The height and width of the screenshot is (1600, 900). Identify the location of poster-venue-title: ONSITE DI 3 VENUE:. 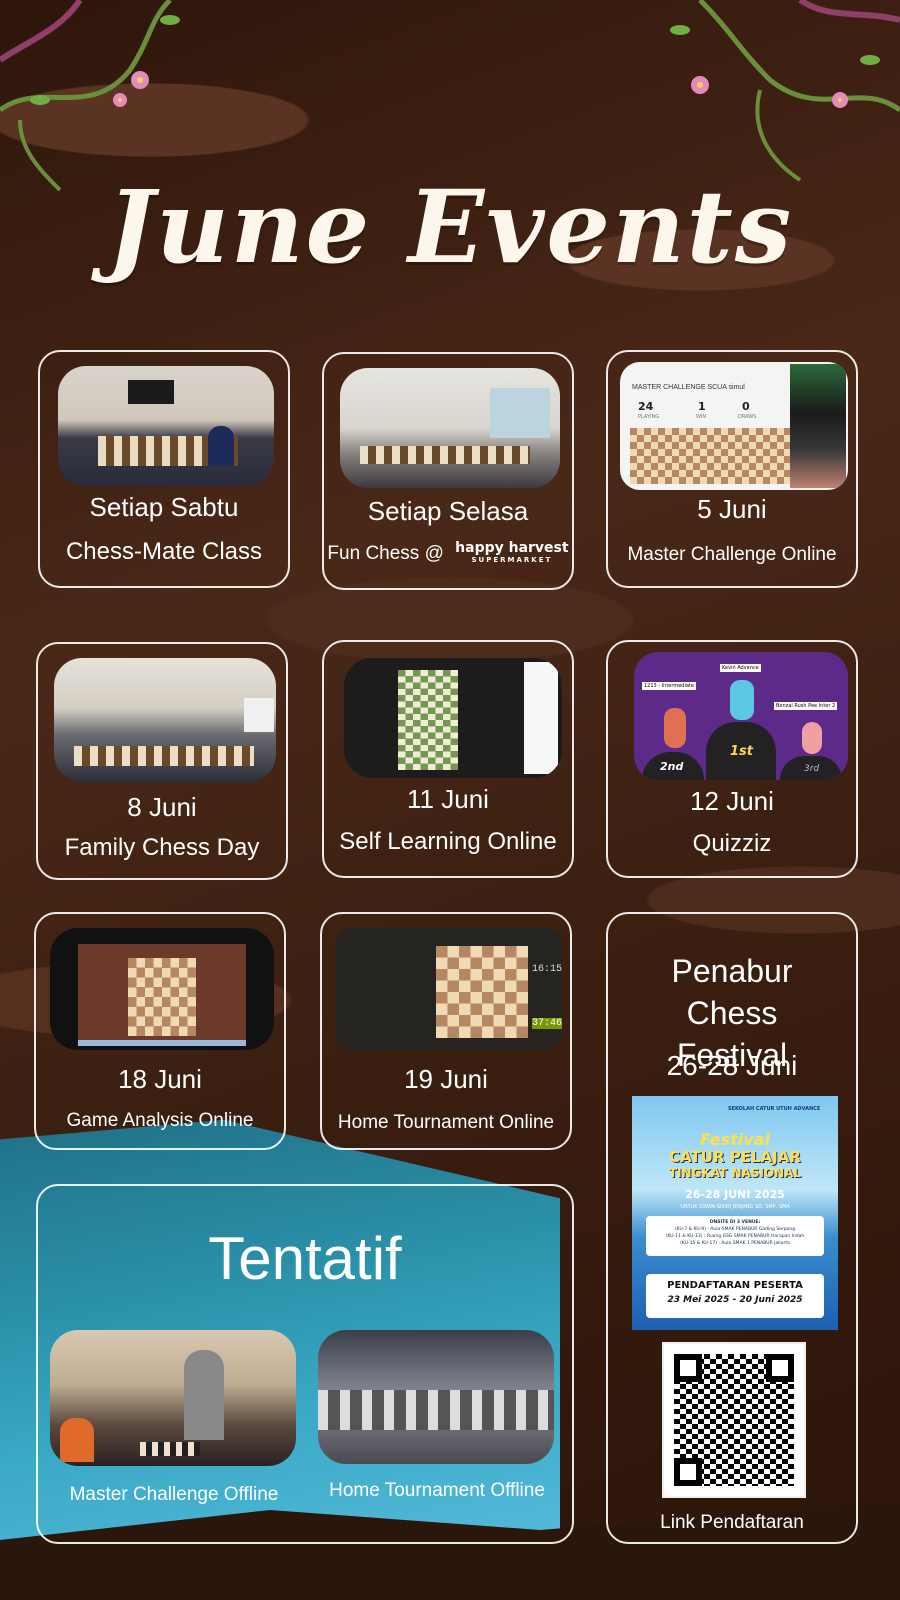
(735, 1222).